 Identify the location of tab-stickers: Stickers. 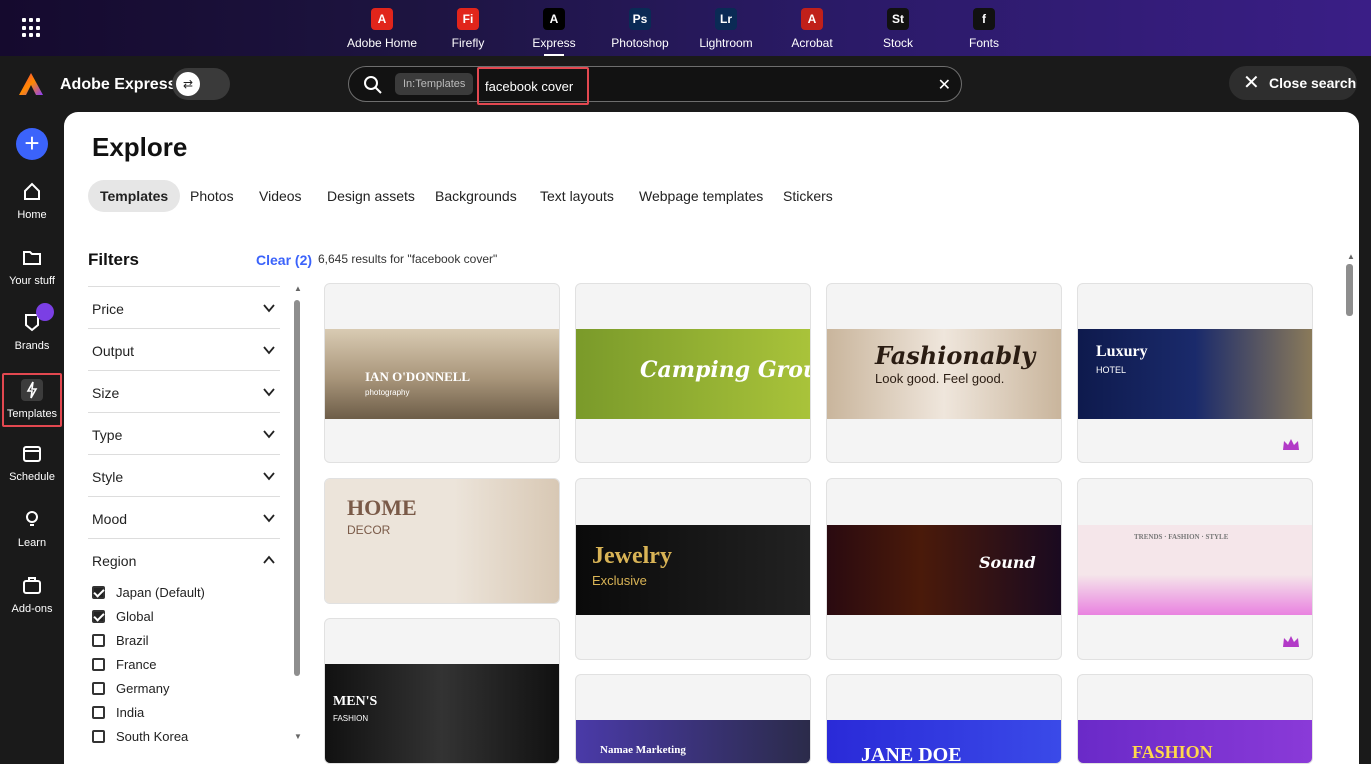
(808, 196).